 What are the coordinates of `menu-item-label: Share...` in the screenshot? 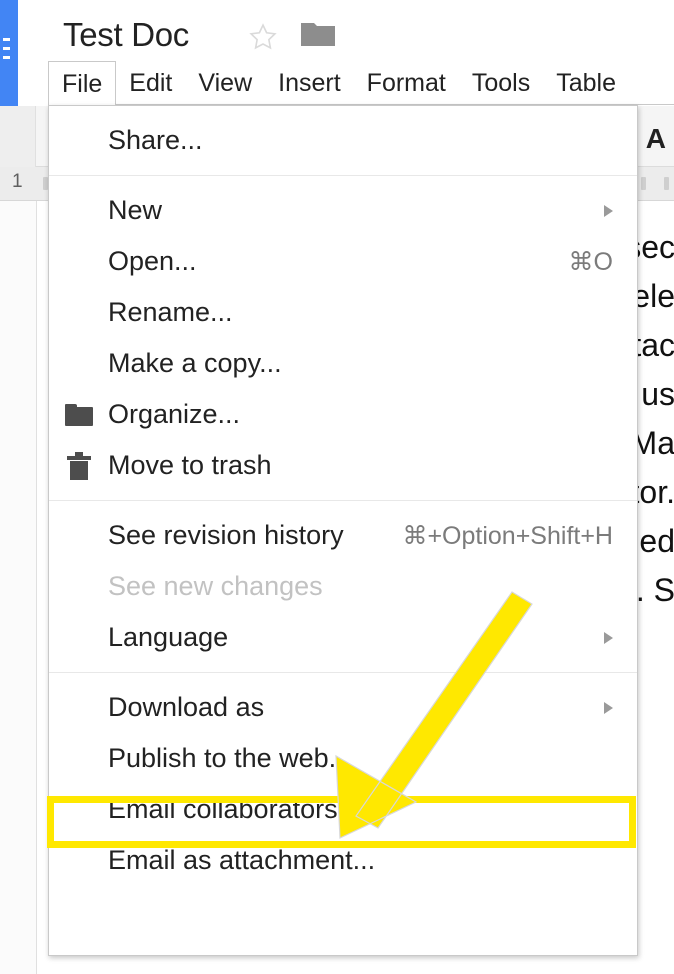 It's located at (155, 140).